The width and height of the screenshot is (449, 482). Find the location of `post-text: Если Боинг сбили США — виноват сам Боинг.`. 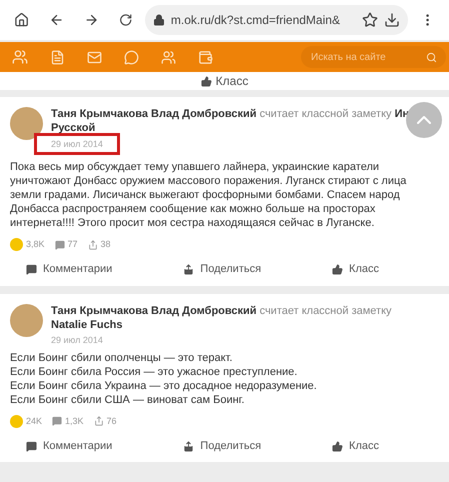

post-text: Если Боинг сбили США — виноват сам Боинг. is located at coordinates (128, 399).